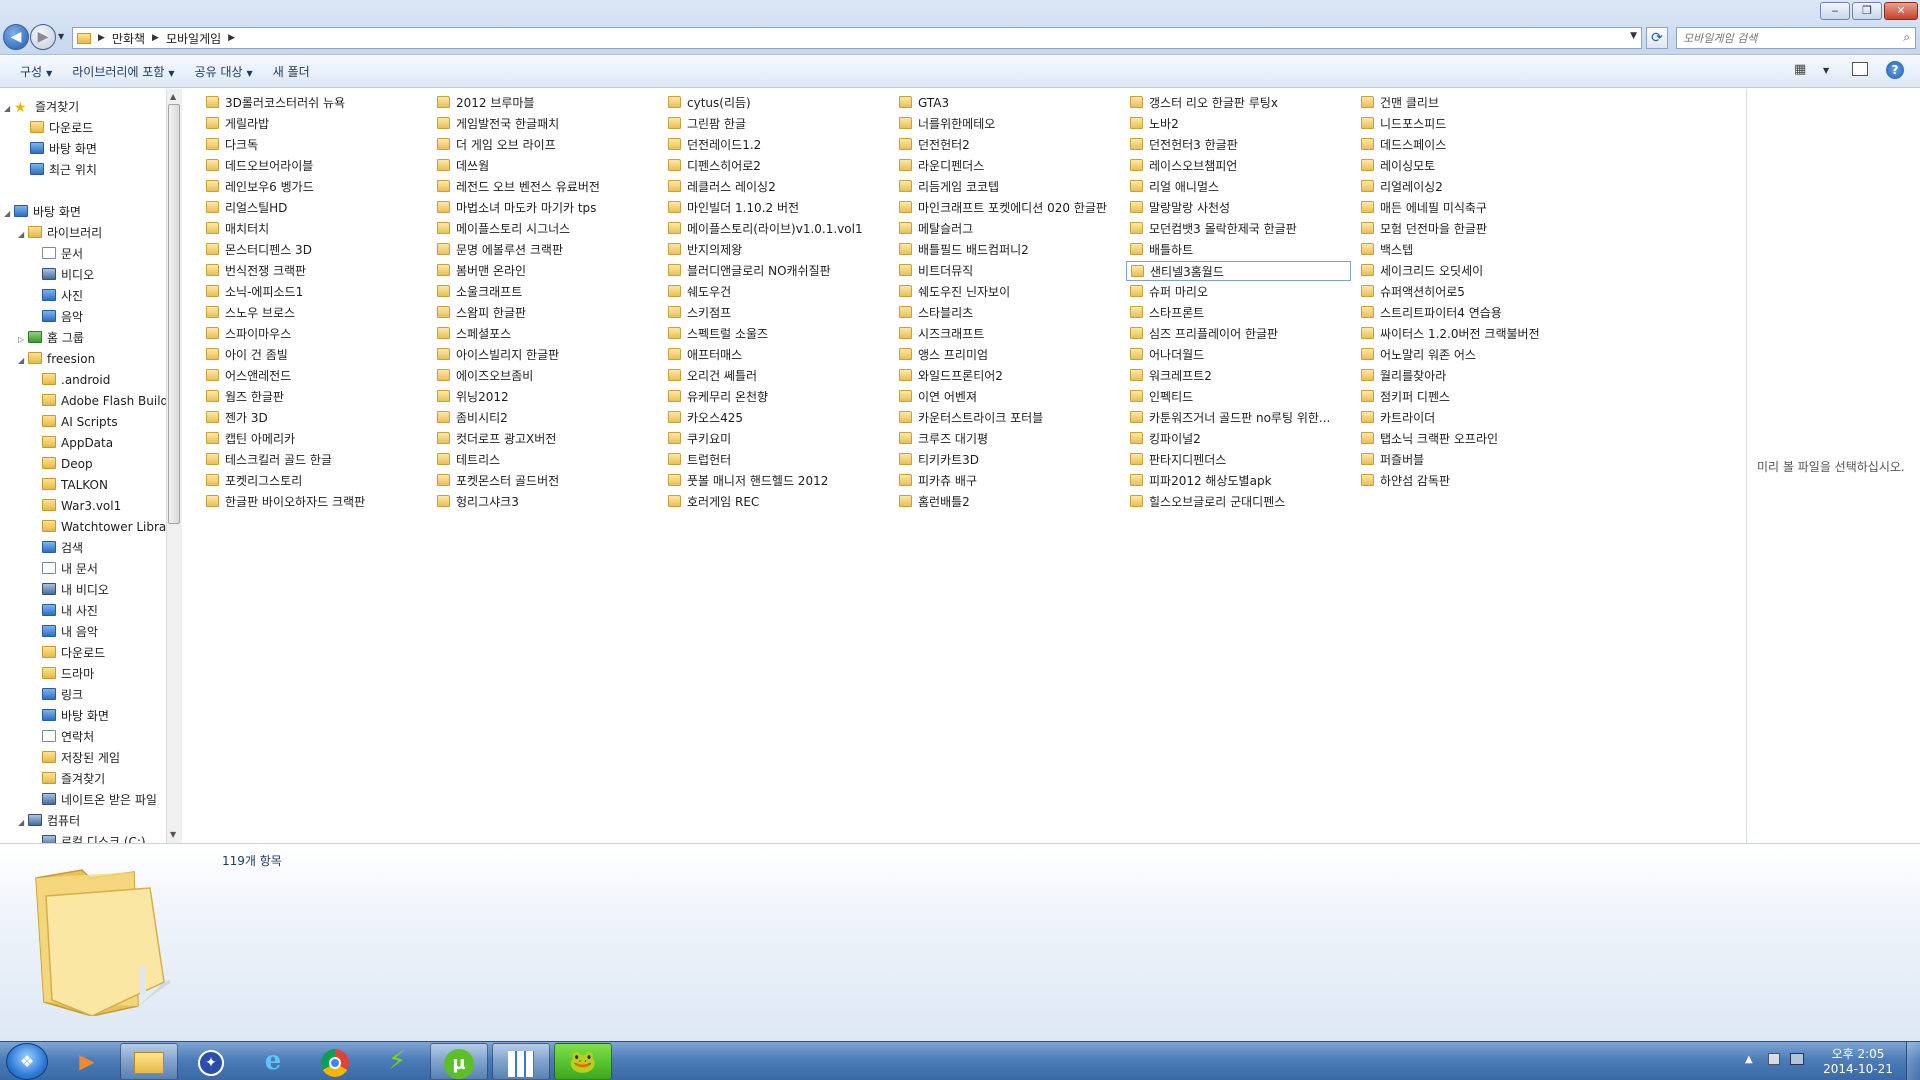 Image resolution: width=1920 pixels, height=1080 pixels. What do you see at coordinates (1238, 355) in the screenshot?
I see `folder-item: 어나더월드` at bounding box center [1238, 355].